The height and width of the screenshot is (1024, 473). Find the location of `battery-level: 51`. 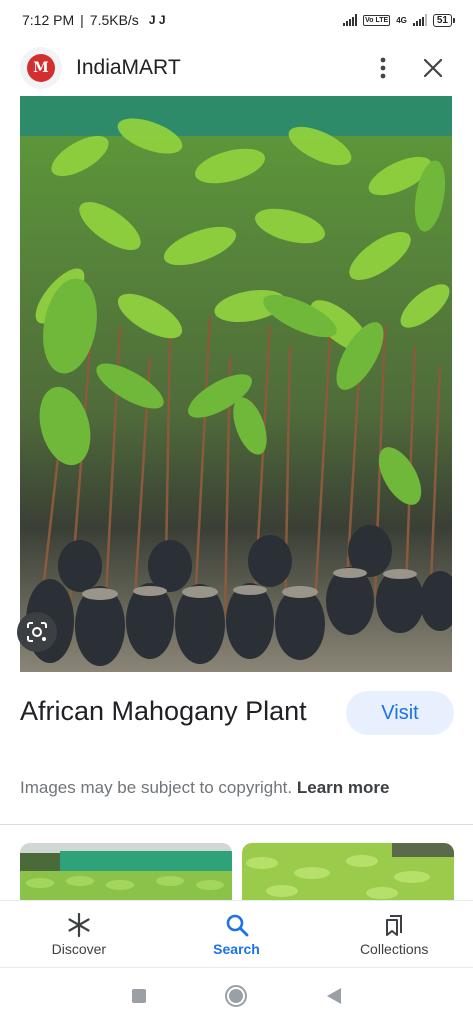

battery-level: 51 is located at coordinates (442, 20).